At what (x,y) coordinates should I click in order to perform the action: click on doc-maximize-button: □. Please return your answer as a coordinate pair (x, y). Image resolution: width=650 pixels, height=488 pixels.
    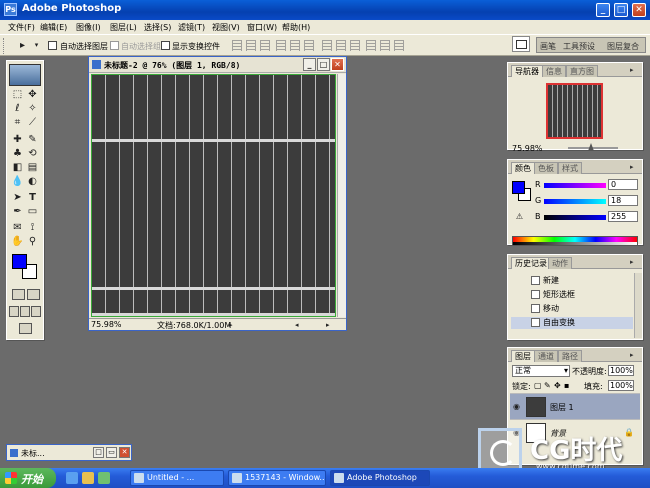
    Looking at the image, I should click on (323, 64).